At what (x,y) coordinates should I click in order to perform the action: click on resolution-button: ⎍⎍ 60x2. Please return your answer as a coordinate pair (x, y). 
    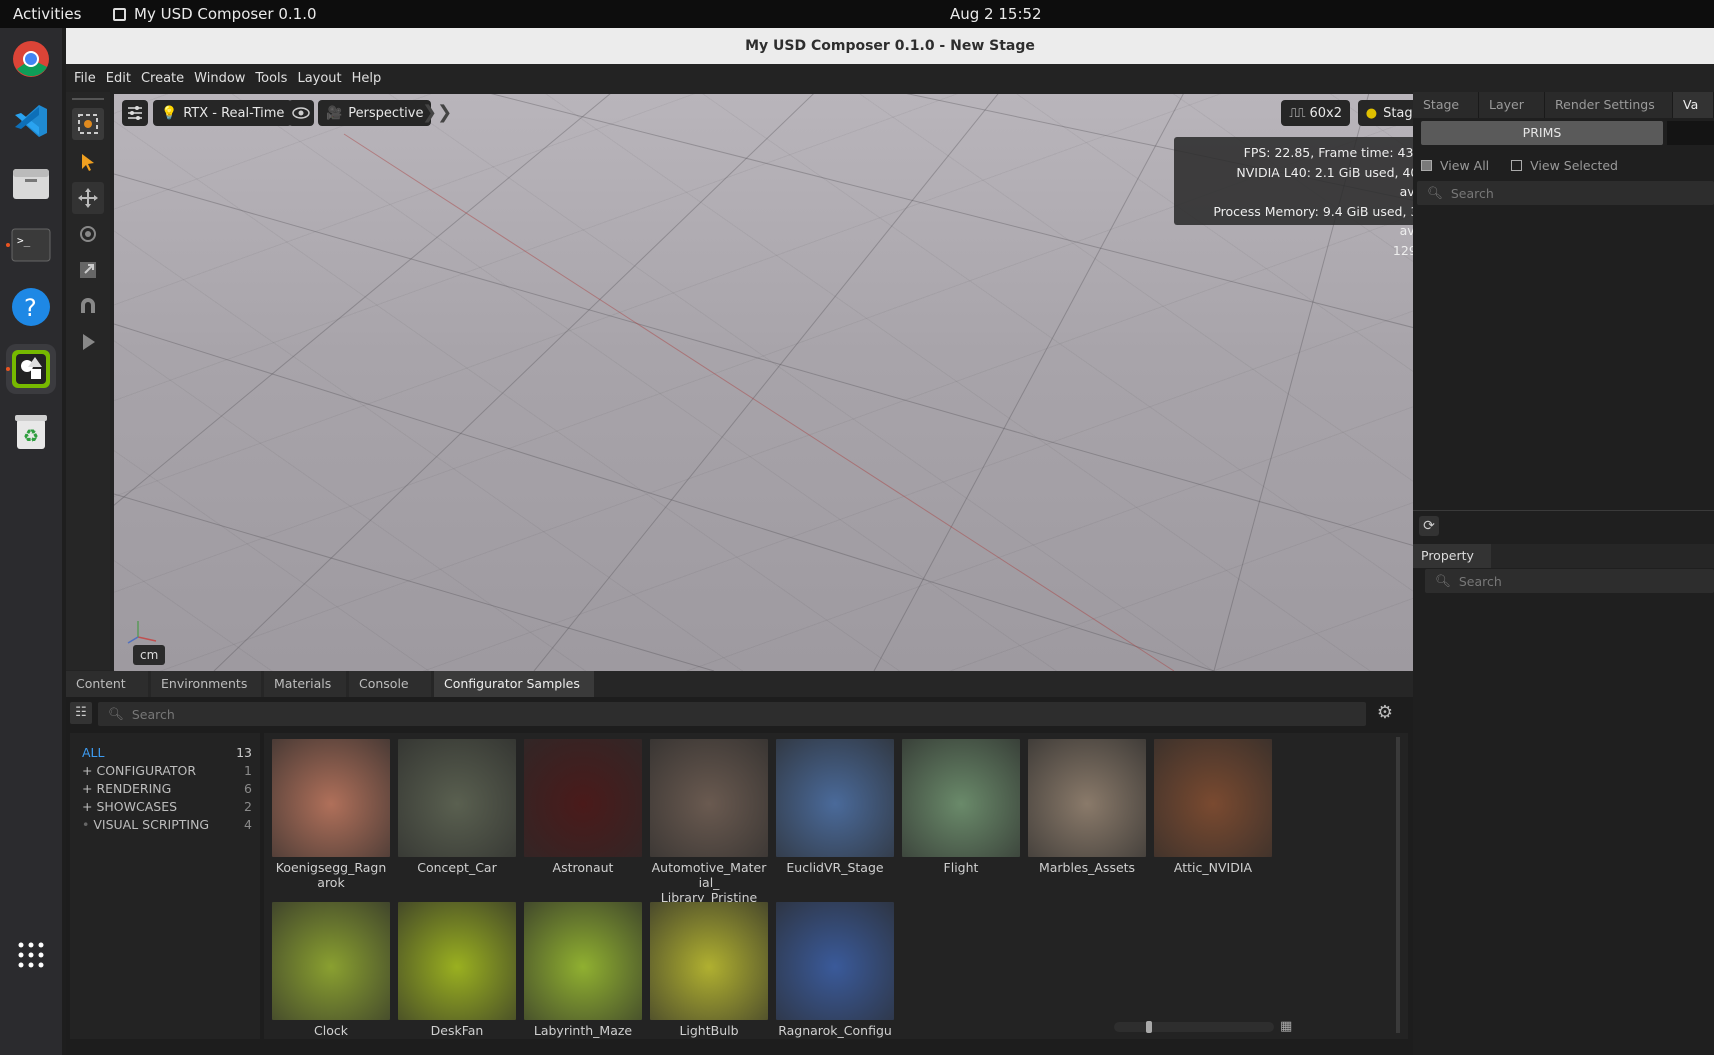
    Looking at the image, I should click on (1315, 113).